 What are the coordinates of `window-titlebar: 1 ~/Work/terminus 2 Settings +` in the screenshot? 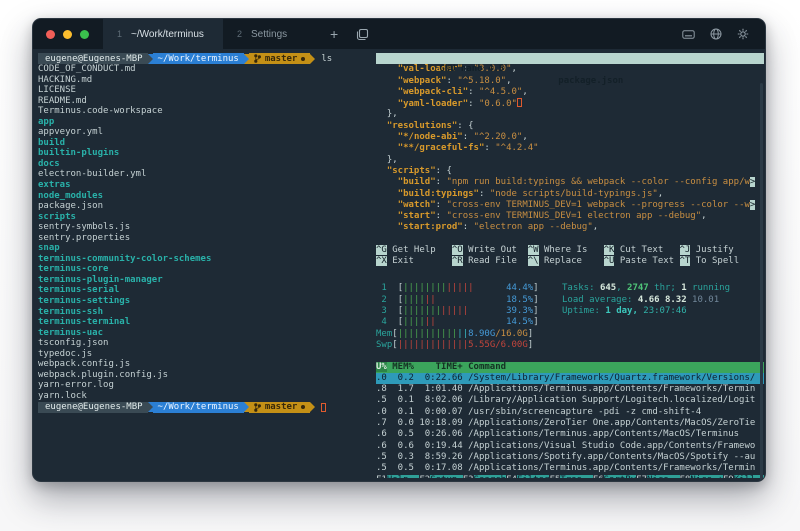 It's located at (399, 34).